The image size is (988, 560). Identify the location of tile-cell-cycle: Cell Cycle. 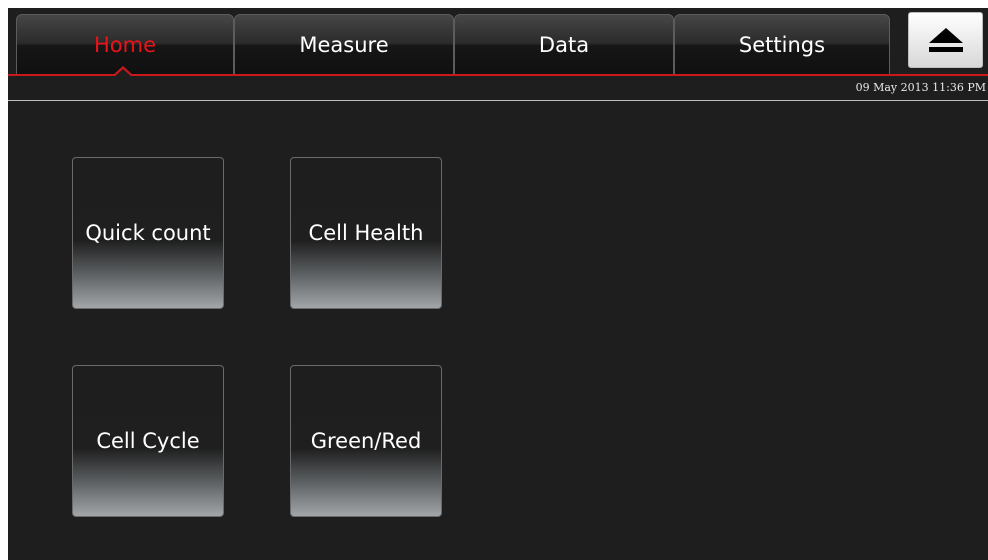
(148, 441).